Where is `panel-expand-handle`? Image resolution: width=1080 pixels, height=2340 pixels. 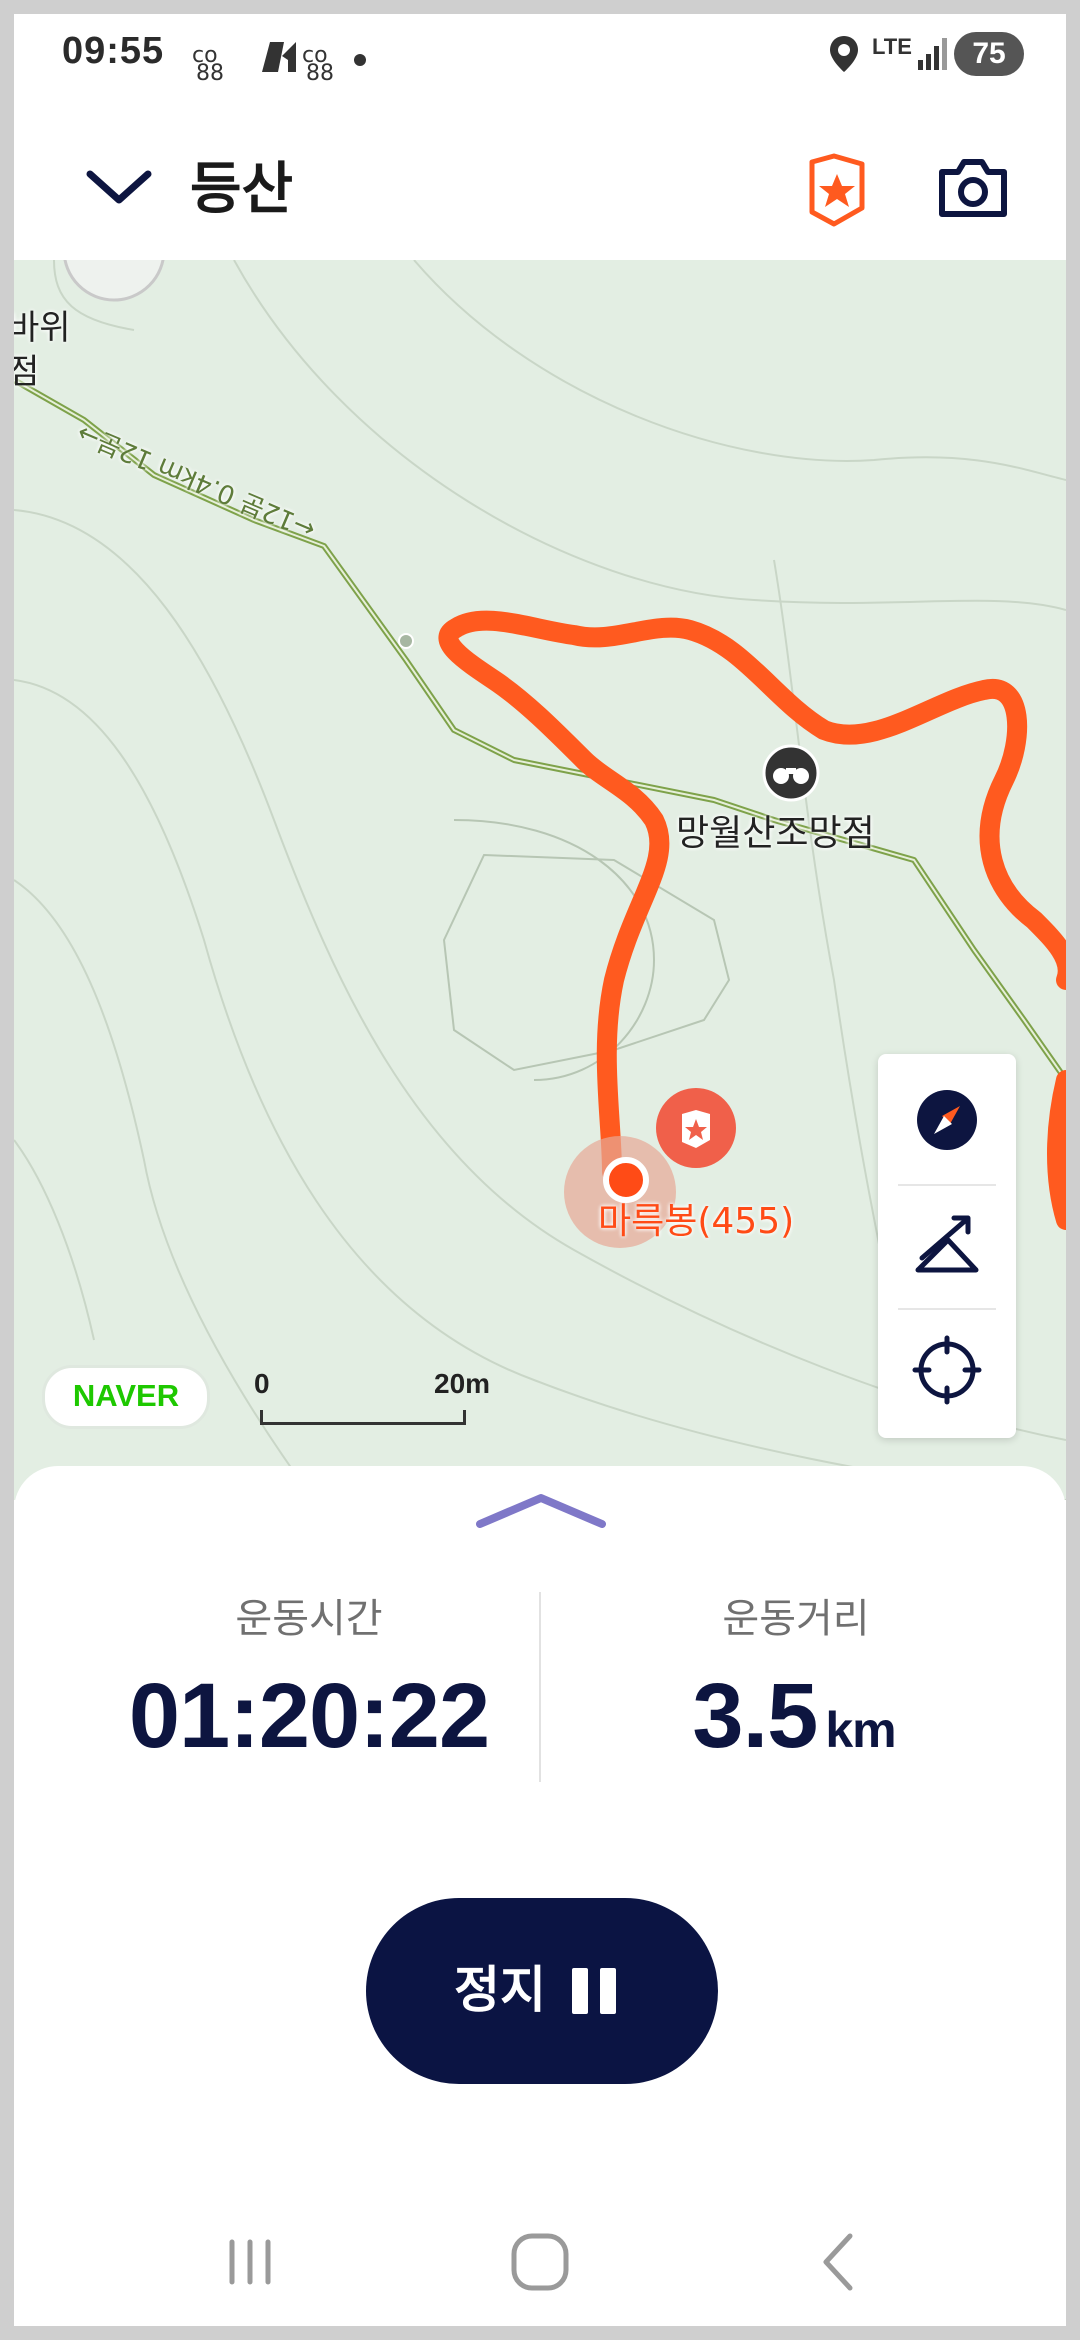 panel-expand-handle is located at coordinates (541, 1510).